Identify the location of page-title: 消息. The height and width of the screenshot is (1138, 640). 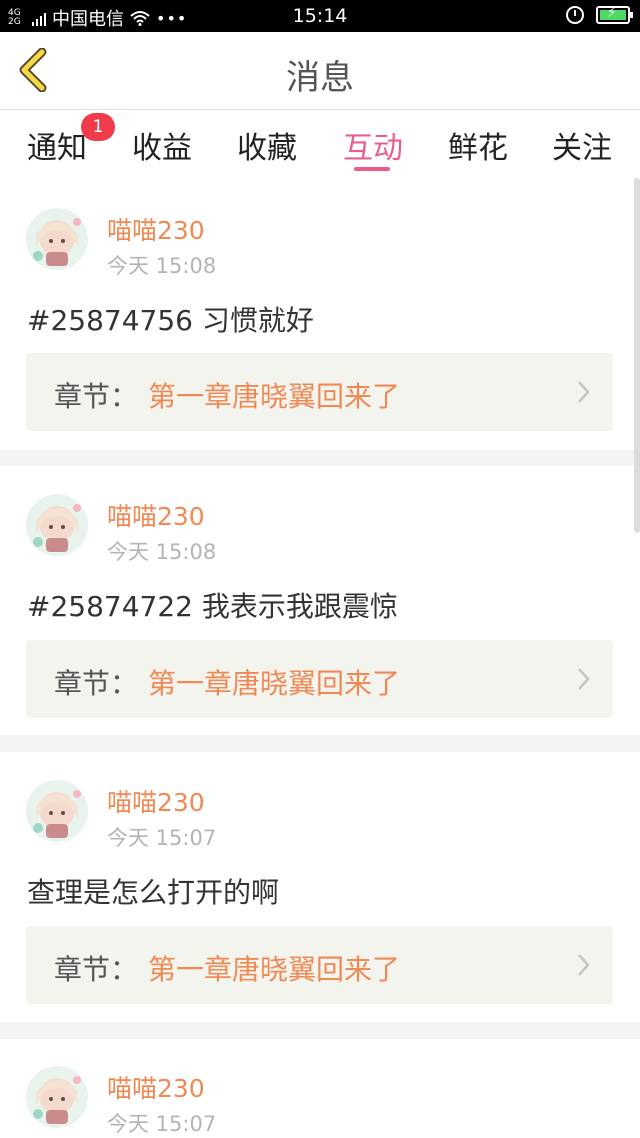
(320, 78).